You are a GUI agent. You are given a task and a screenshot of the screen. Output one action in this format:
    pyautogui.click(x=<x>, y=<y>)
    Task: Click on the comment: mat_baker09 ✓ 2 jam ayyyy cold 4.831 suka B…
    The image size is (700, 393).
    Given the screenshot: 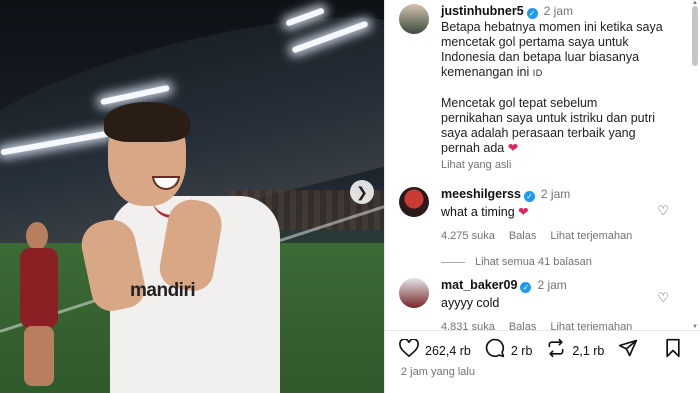 What is the action you would take?
    pyautogui.click(x=538, y=304)
    